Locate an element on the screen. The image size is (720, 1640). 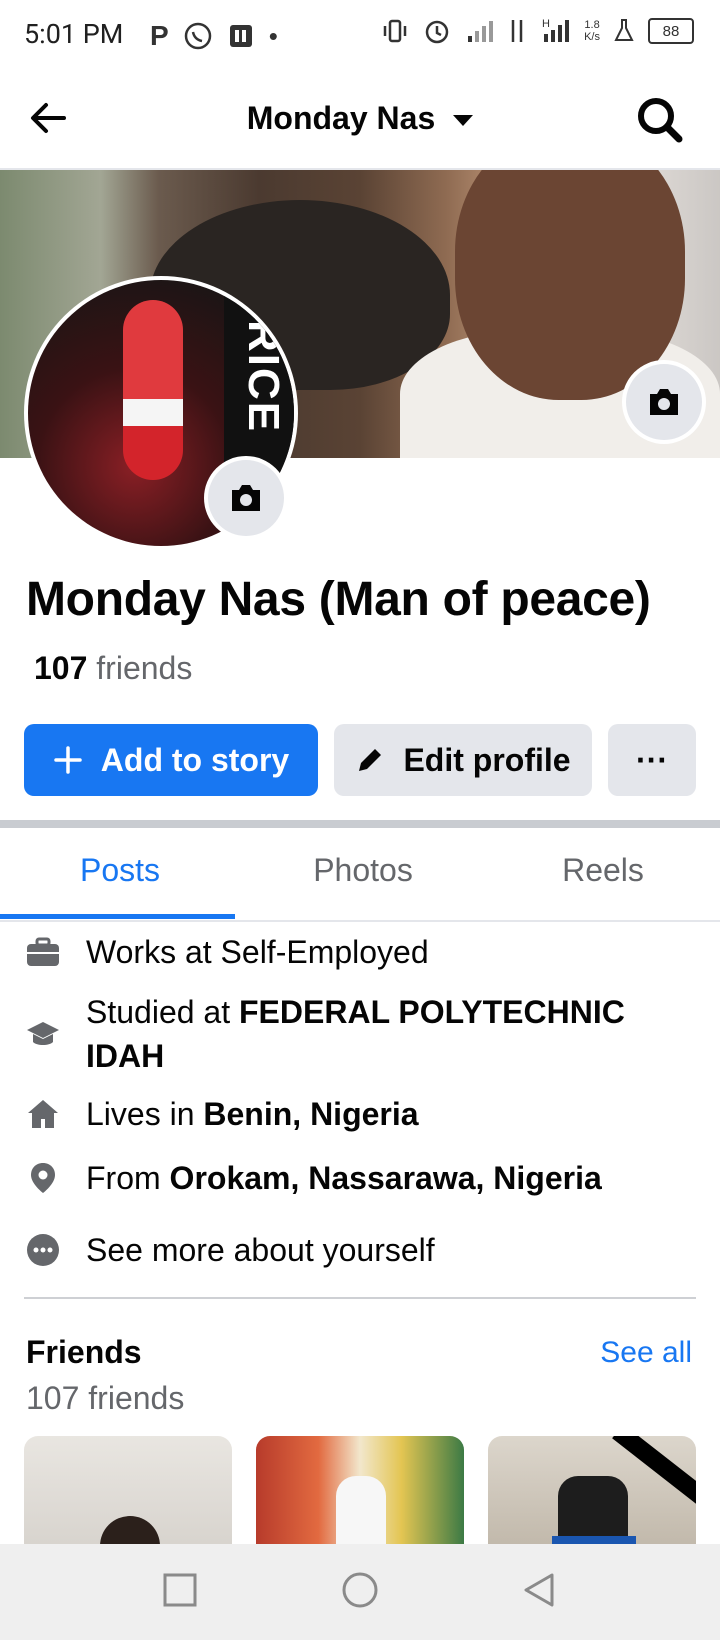
circle-icon is located at coordinates (360, 1590).